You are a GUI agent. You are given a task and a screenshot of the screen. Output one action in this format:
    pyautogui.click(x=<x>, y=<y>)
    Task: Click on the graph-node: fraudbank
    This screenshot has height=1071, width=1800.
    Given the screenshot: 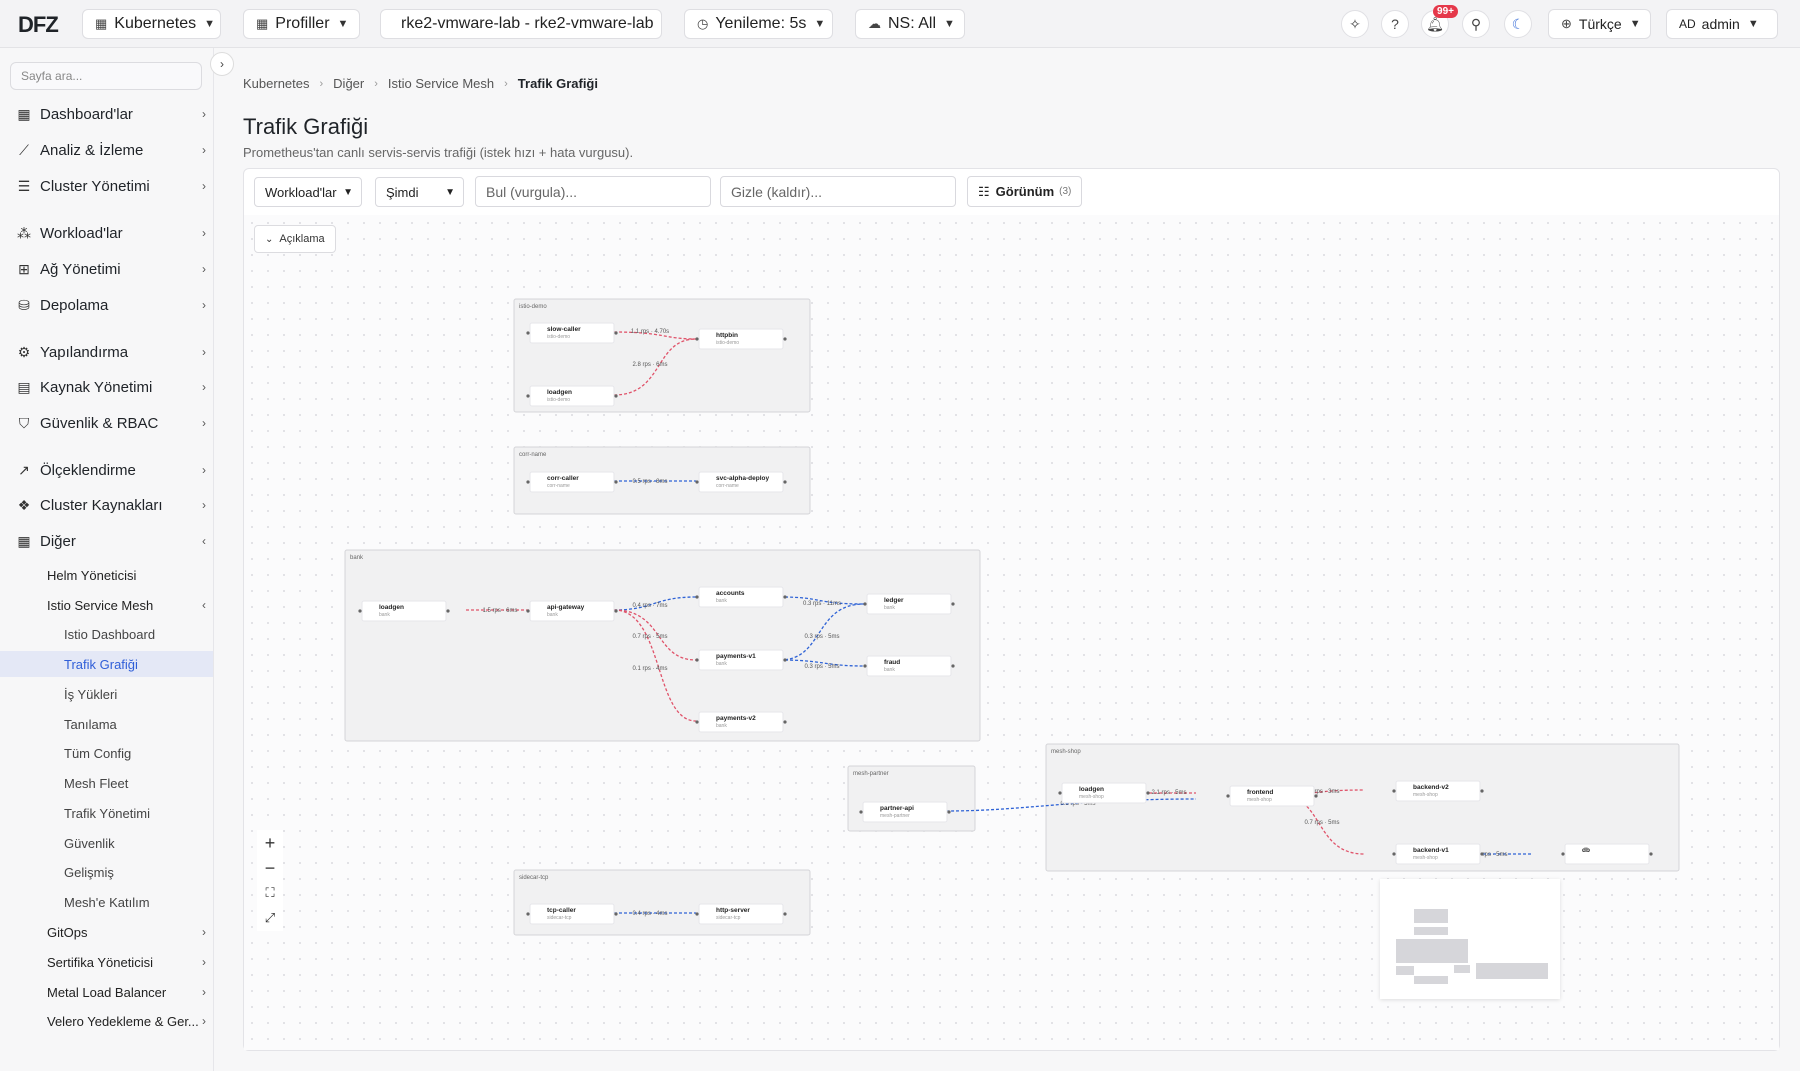 What is the action you would take?
    pyautogui.click(x=909, y=666)
    